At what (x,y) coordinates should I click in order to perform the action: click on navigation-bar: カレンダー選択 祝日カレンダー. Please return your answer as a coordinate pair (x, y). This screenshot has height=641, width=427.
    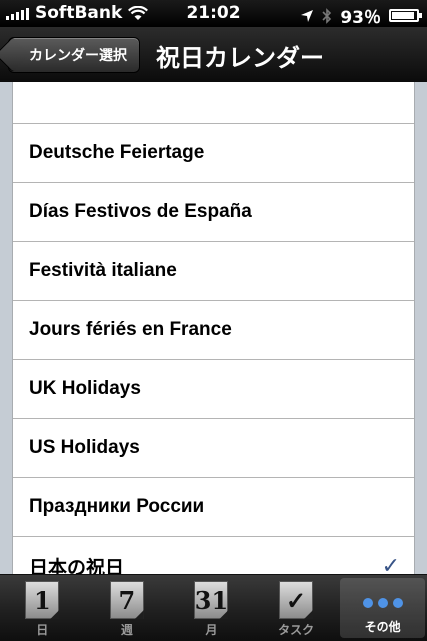
    Looking at the image, I should click on (213, 55).